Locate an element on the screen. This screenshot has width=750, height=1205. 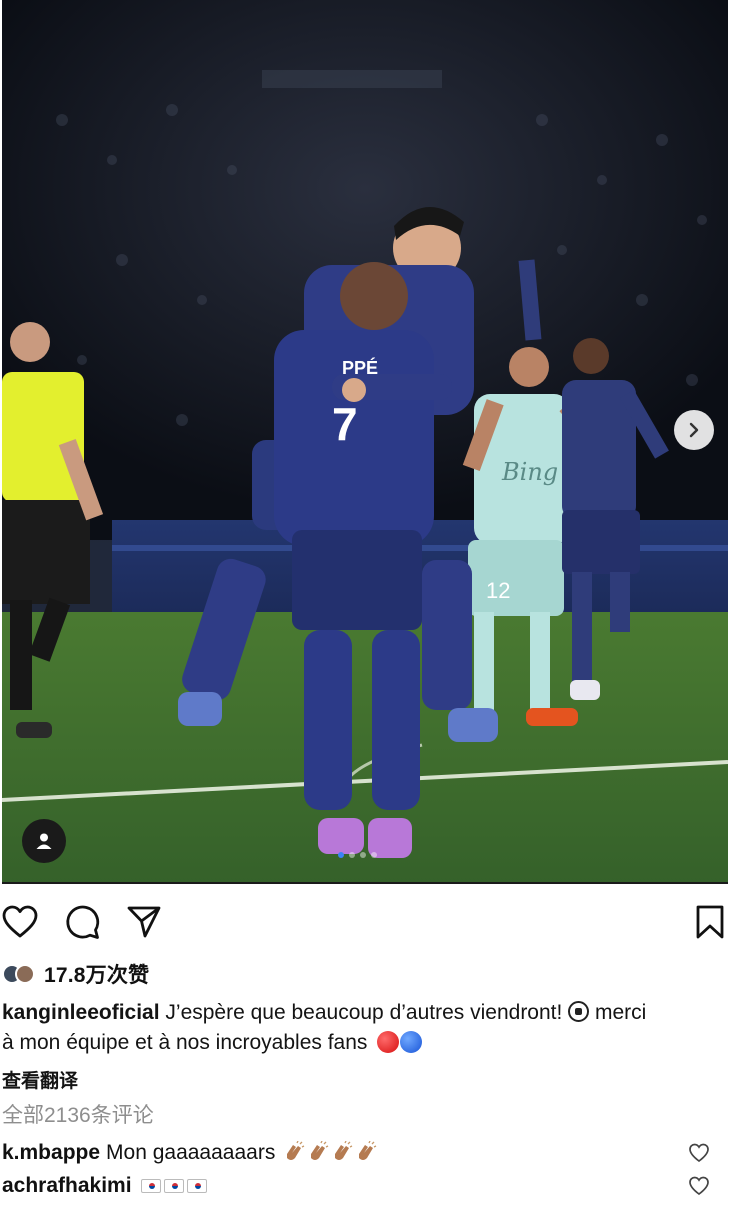
heart-icon is located at coordinates (20, 921).